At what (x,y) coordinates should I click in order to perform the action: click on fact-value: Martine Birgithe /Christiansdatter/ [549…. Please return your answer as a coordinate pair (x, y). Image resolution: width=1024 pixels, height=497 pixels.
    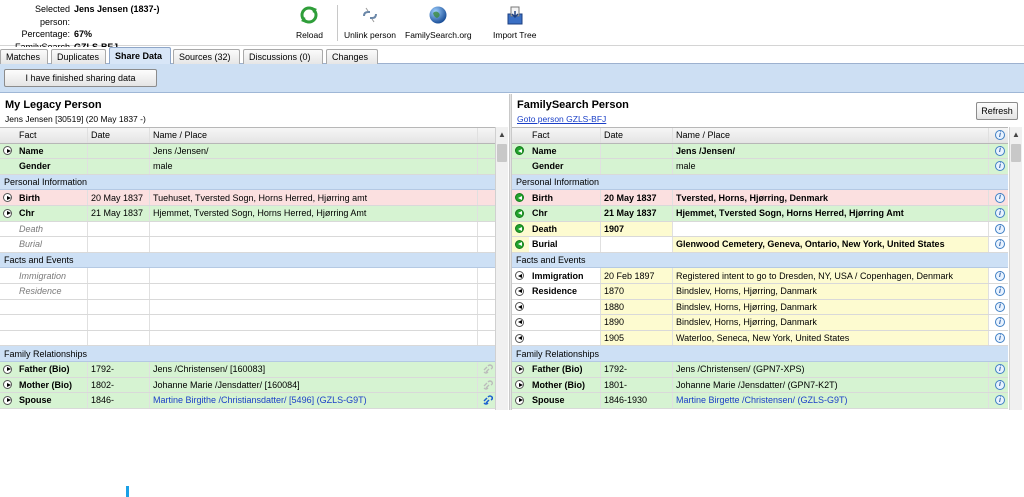
    Looking at the image, I should click on (314, 400).